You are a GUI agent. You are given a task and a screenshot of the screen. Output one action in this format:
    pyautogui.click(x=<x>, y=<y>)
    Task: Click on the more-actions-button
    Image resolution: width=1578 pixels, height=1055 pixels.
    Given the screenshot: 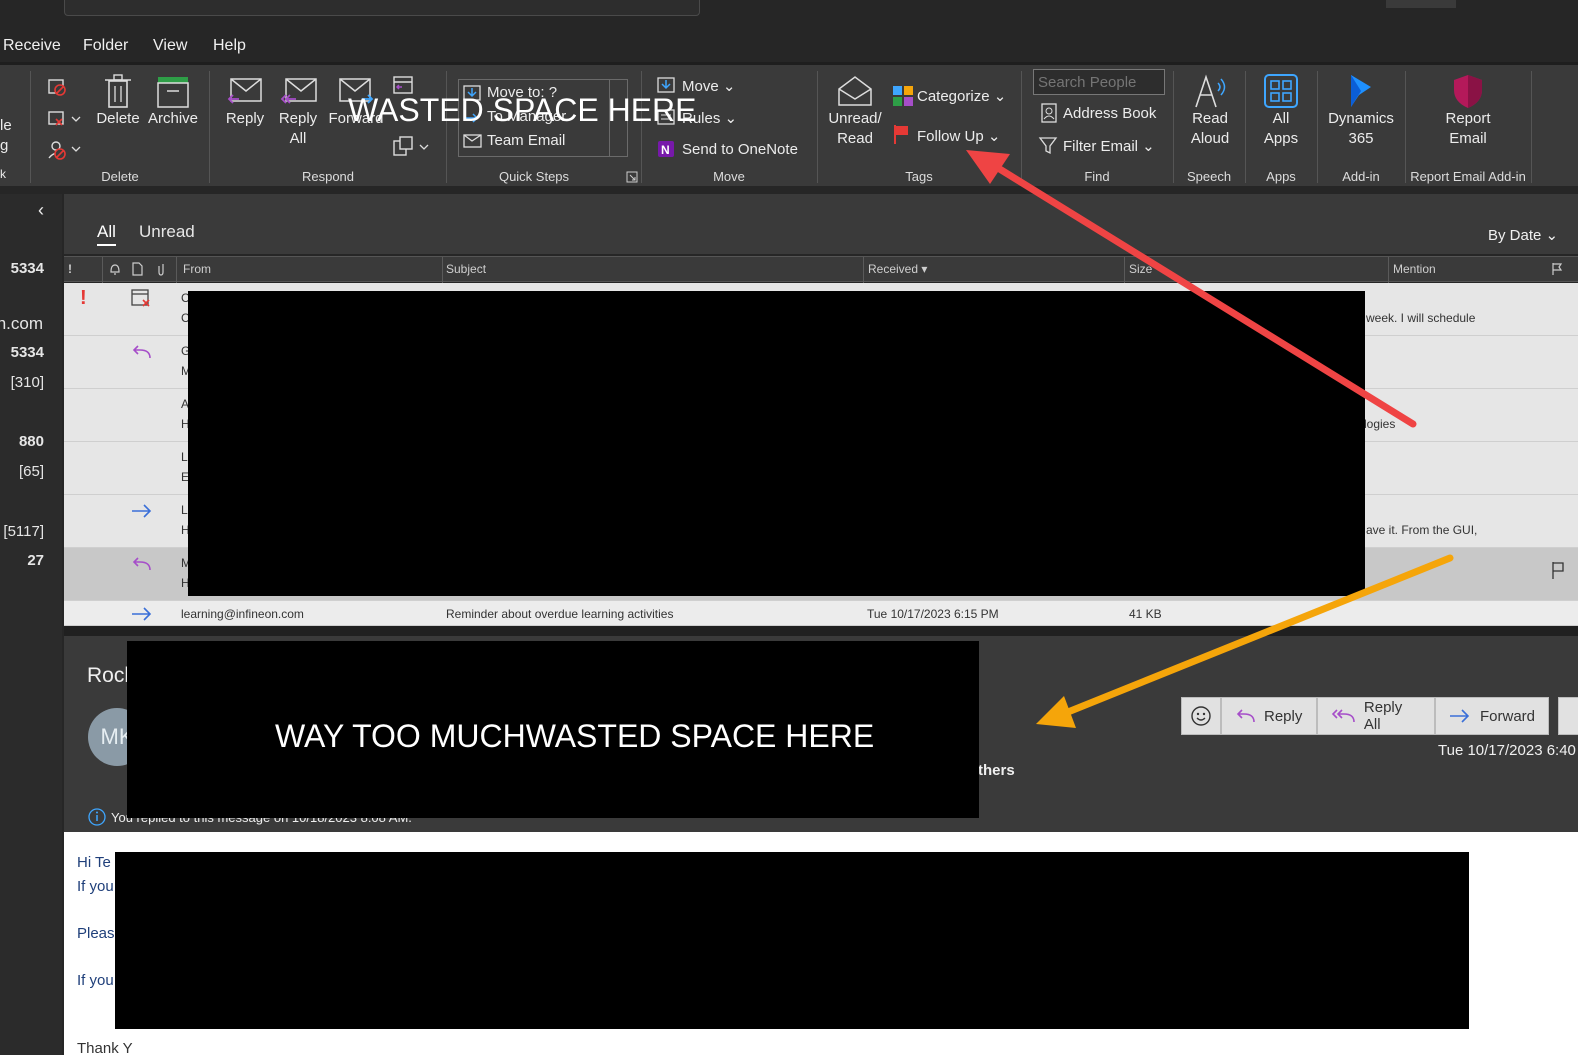 What is the action you would take?
    pyautogui.click(x=1568, y=716)
    